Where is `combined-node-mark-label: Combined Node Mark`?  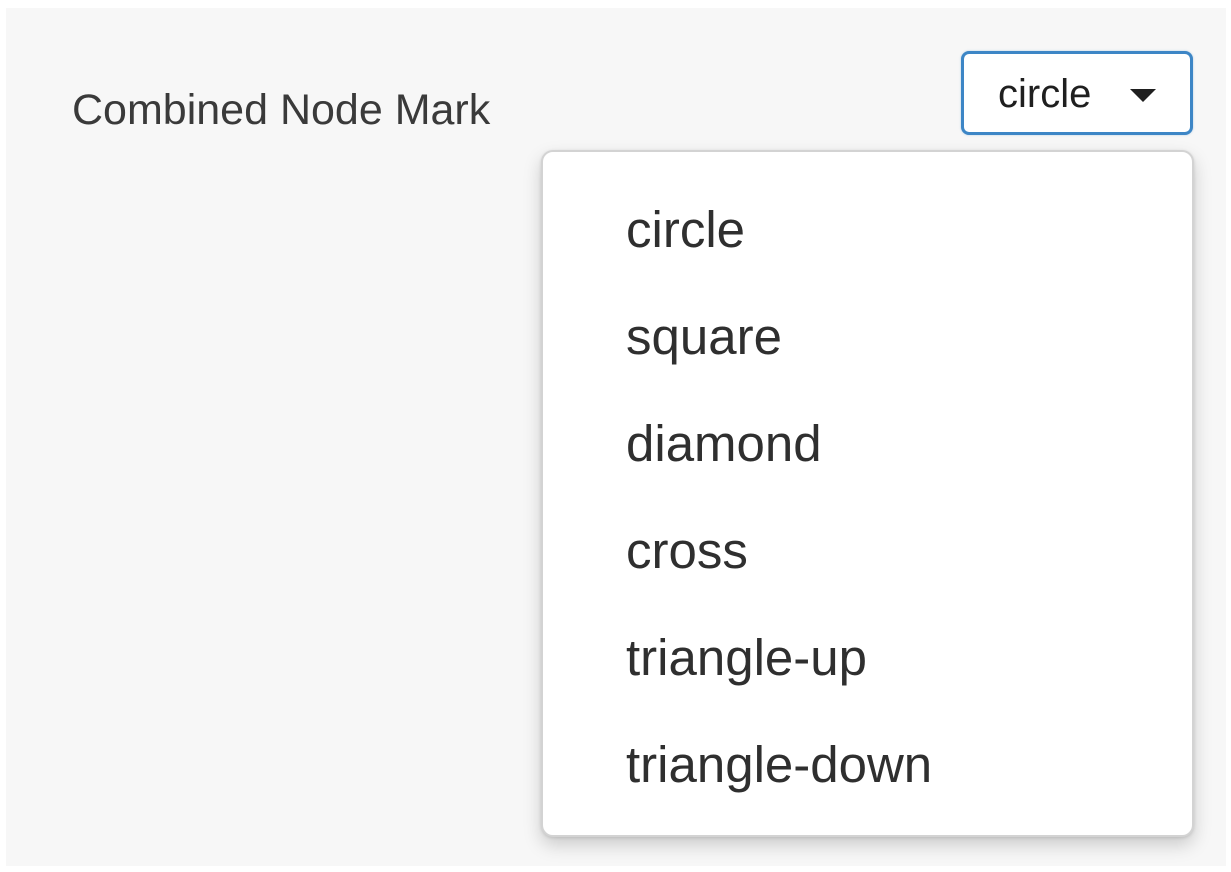
combined-node-mark-label: Combined Node Mark is located at coordinates (281, 110).